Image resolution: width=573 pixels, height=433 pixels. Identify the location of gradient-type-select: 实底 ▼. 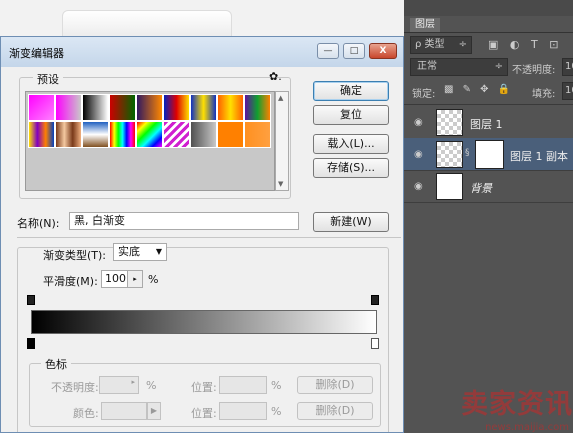
(140, 252).